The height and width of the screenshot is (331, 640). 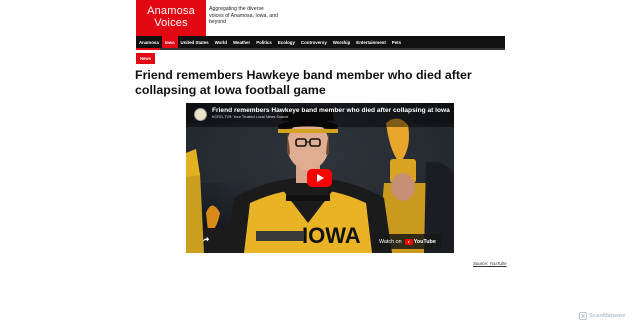 I want to click on watermark-label: ScanMalware, so click(x=607, y=316).